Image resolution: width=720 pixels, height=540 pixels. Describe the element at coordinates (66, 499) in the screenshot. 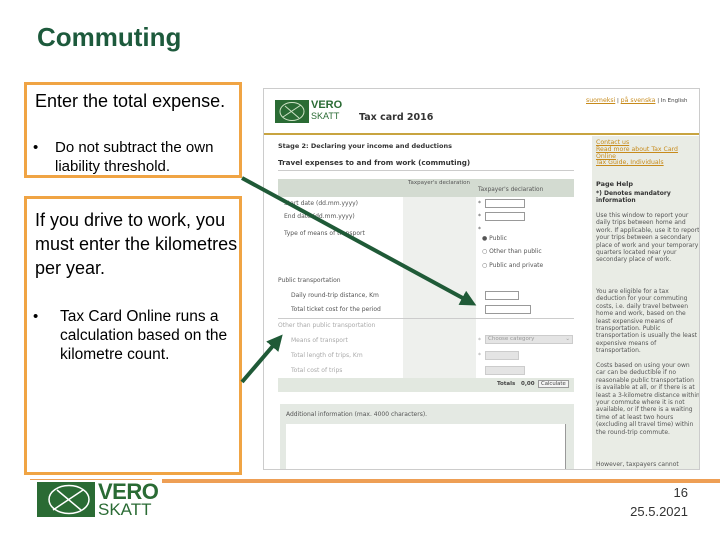

I see `vero-logo-emblem` at that location.